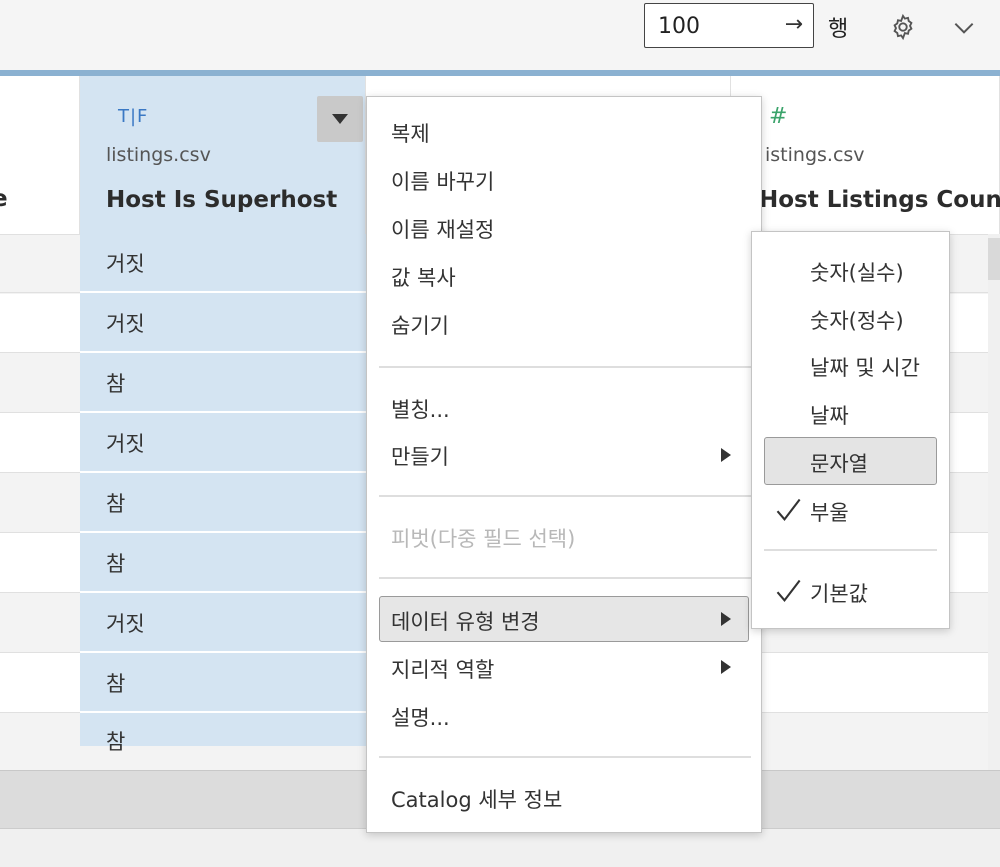  Describe the element at coordinates (476, 799) in the screenshot. I see `menu-item-catalog-details: Catalog 세부 정보` at that location.